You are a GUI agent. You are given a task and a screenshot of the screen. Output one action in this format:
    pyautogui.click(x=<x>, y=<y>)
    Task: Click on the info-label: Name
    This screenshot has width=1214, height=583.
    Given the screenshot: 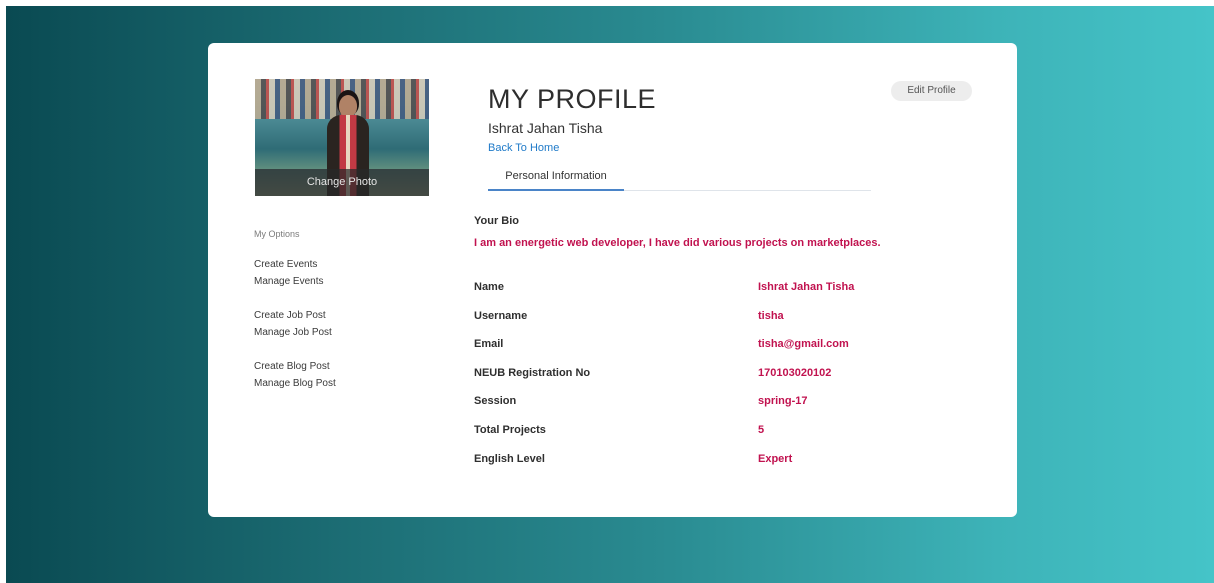 What is the action you would take?
    pyautogui.click(x=489, y=287)
    